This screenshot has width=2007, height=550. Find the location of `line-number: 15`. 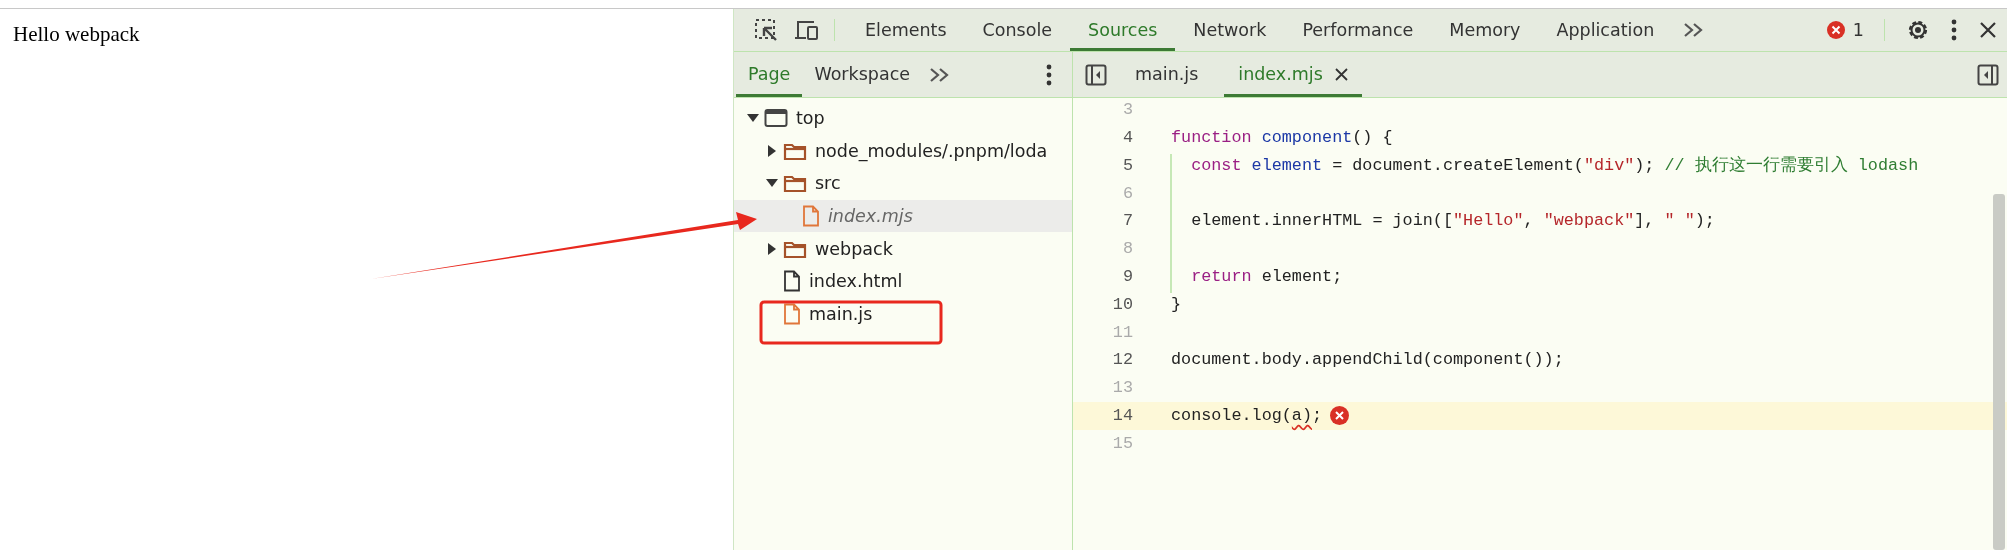

line-number: 15 is located at coordinates (1122, 443).